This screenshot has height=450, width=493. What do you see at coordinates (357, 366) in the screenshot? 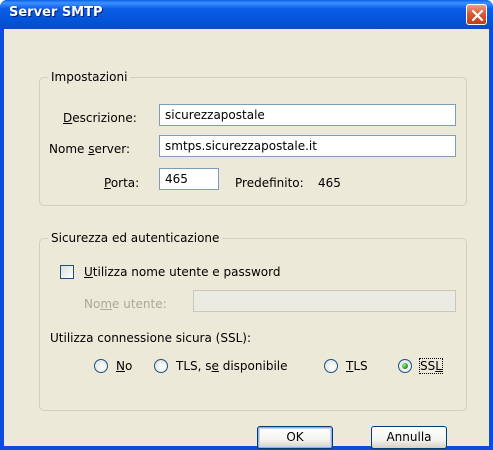
I see `radio-tls-label: TLS` at bounding box center [357, 366].